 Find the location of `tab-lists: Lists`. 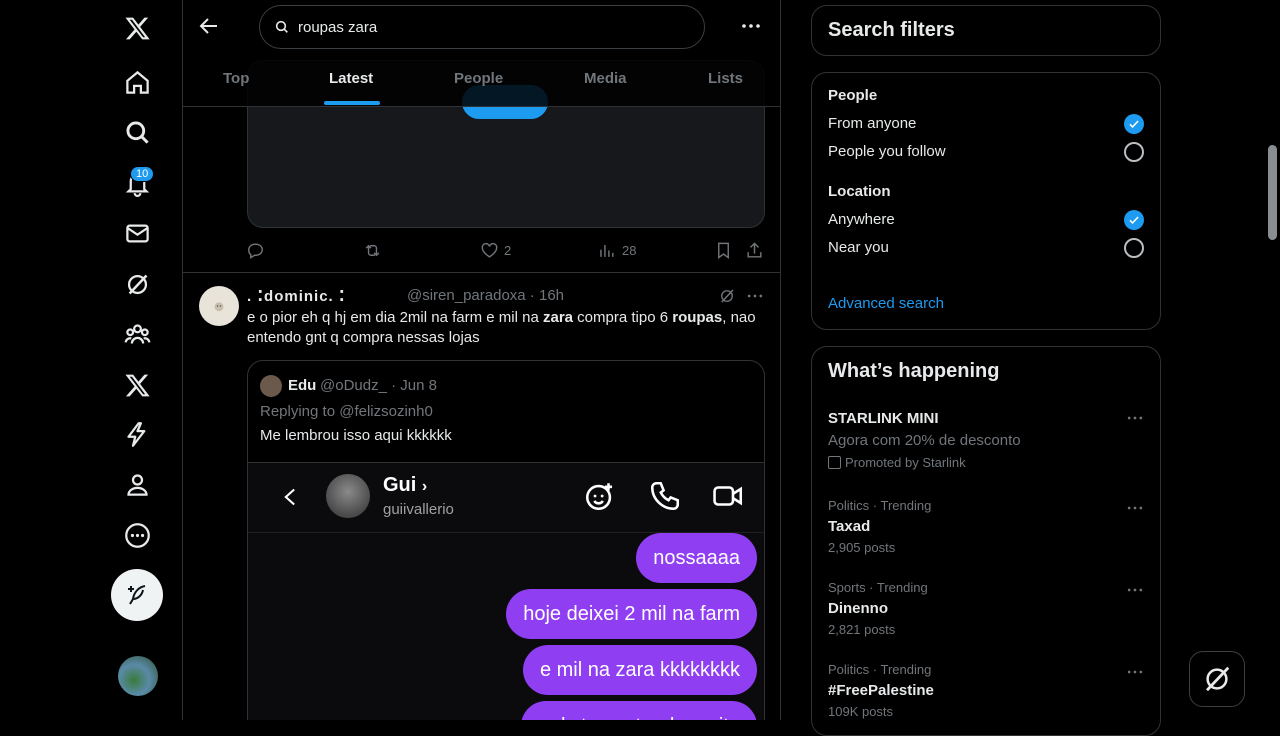

tab-lists: Lists is located at coordinates (725, 78).